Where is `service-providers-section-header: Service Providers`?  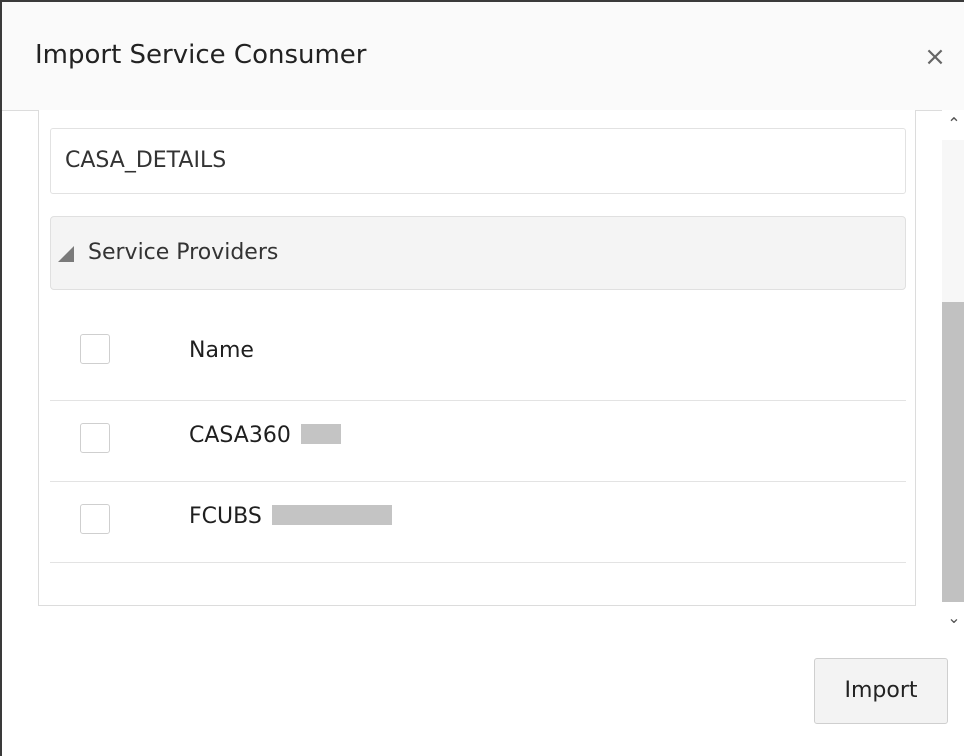 service-providers-section-header: Service Providers is located at coordinates (478, 253).